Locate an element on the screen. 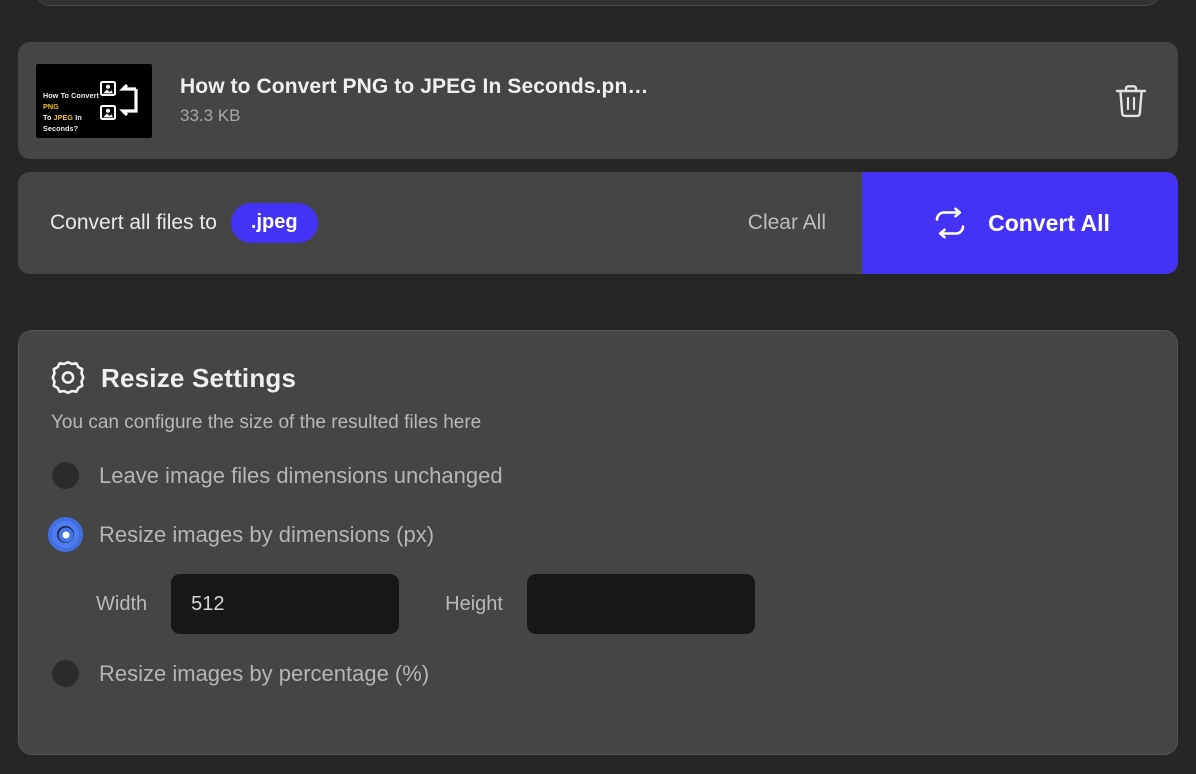 This screenshot has width=1196, height=774. height-input is located at coordinates (640, 604).